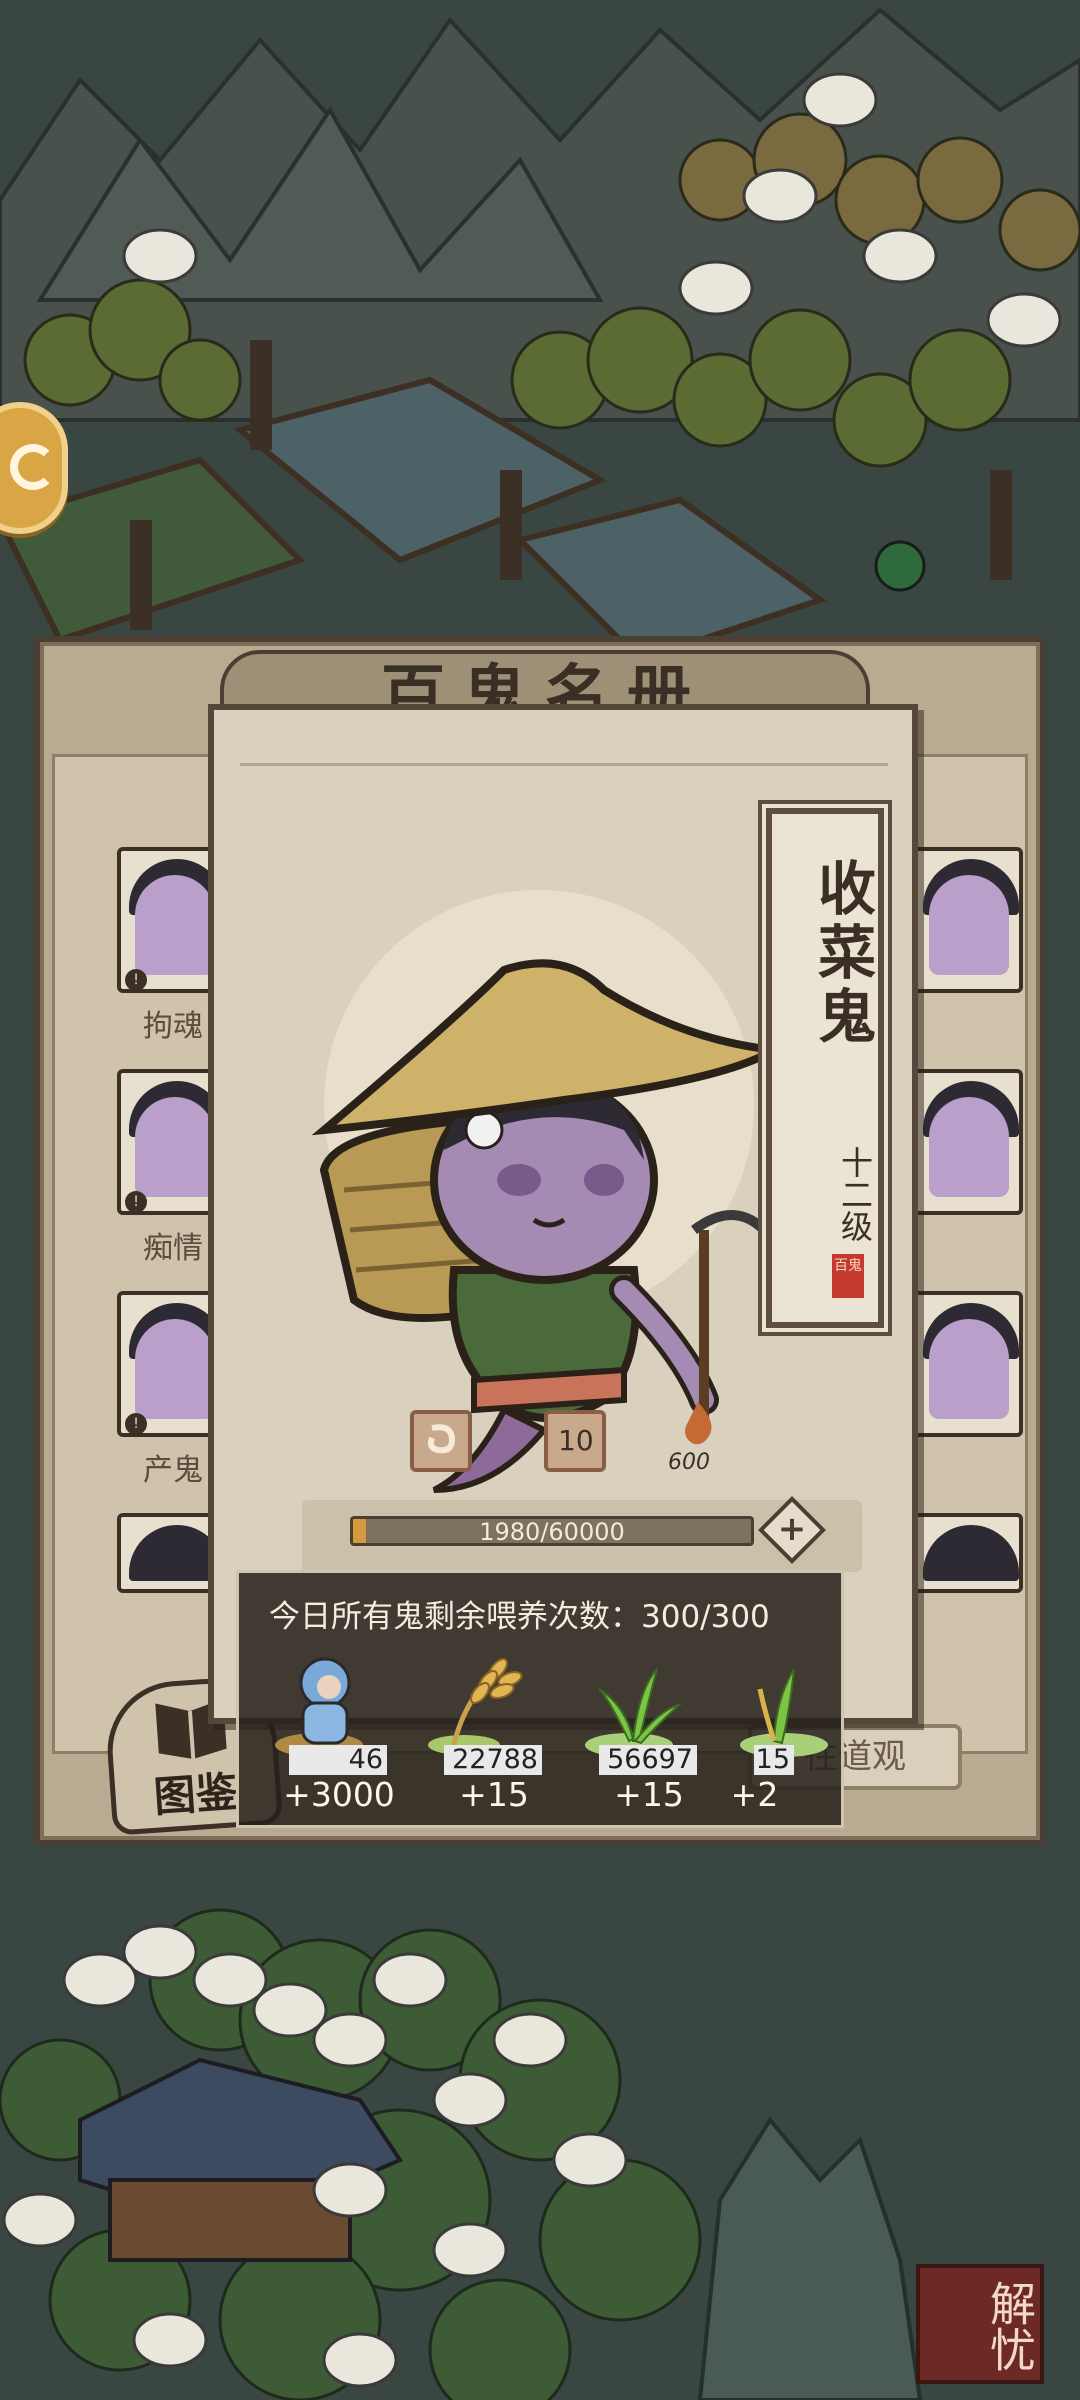  I want to click on feed-remaining-text: 今日所有鬼剩余喂养次数：300/300, so click(519, 1617).